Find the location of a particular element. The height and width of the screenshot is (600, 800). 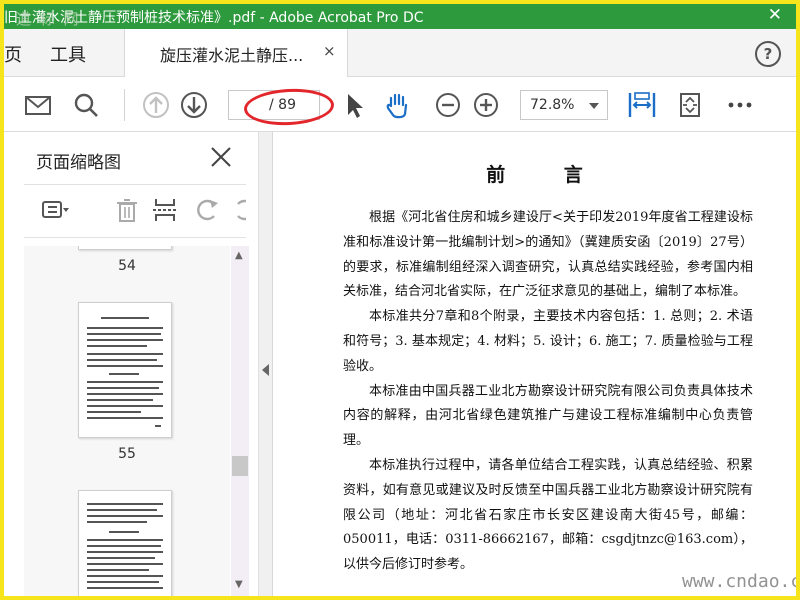

more-options-icon is located at coordinates (740, 105).